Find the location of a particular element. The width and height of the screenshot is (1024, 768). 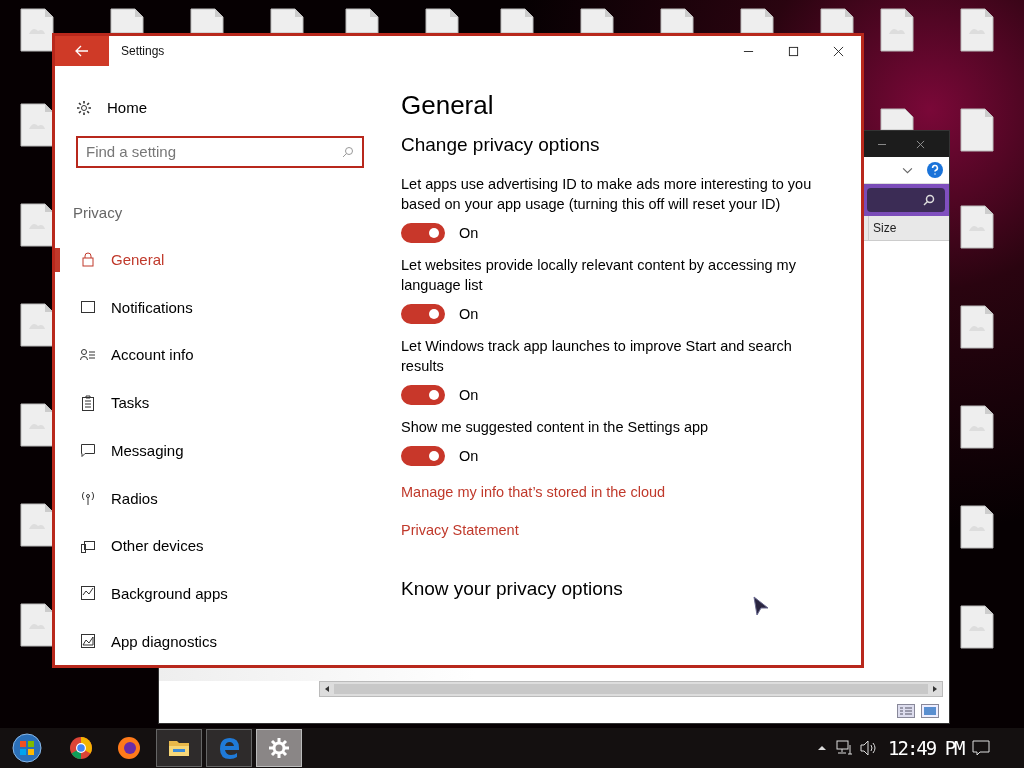

nav-item: Account info is located at coordinates (228, 355).